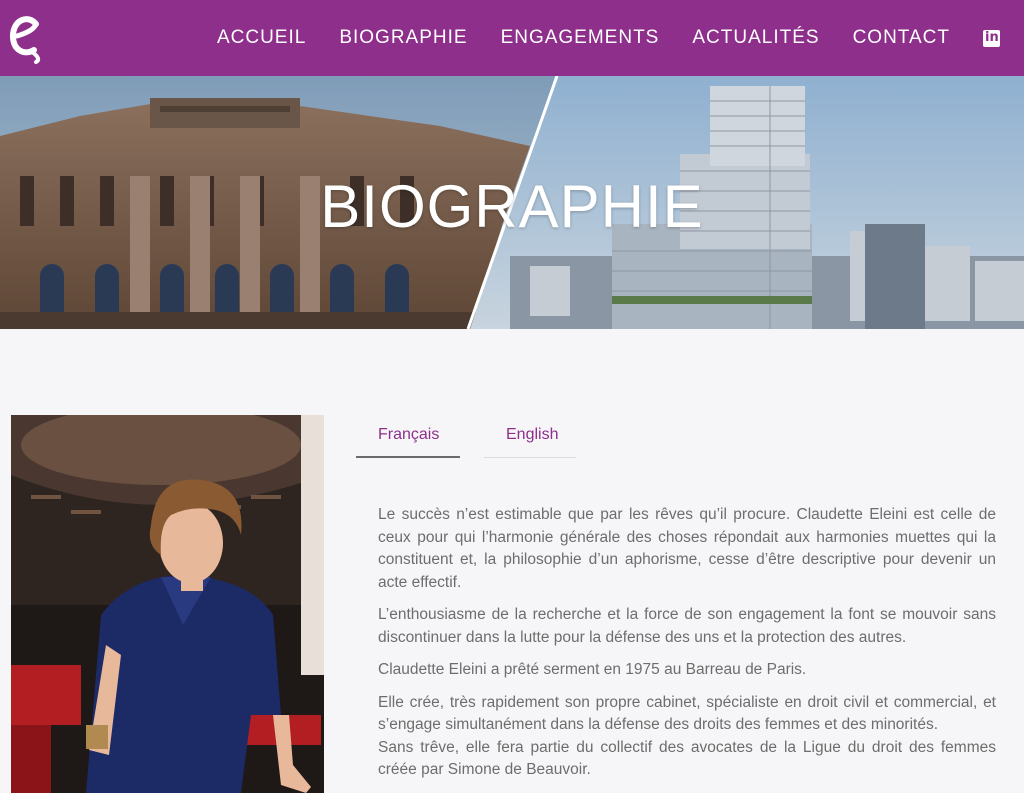 The height and width of the screenshot is (793, 1024). I want to click on linkedin-icon: in, so click(991, 38).